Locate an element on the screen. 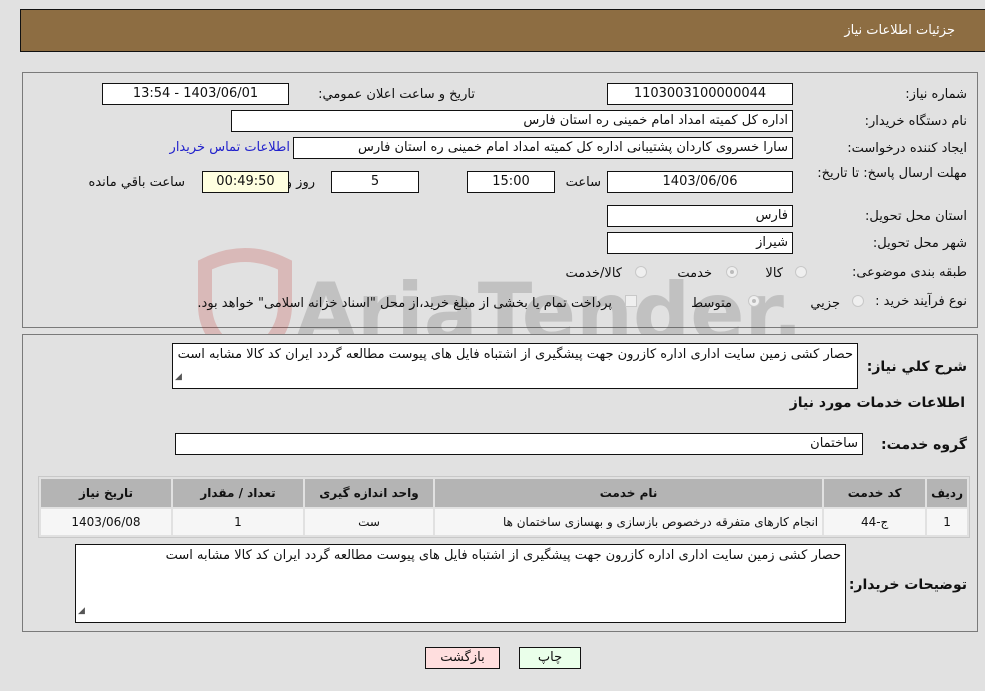 The width and height of the screenshot is (985, 691). category-option-service: خدمت is located at coordinates (694, 273).